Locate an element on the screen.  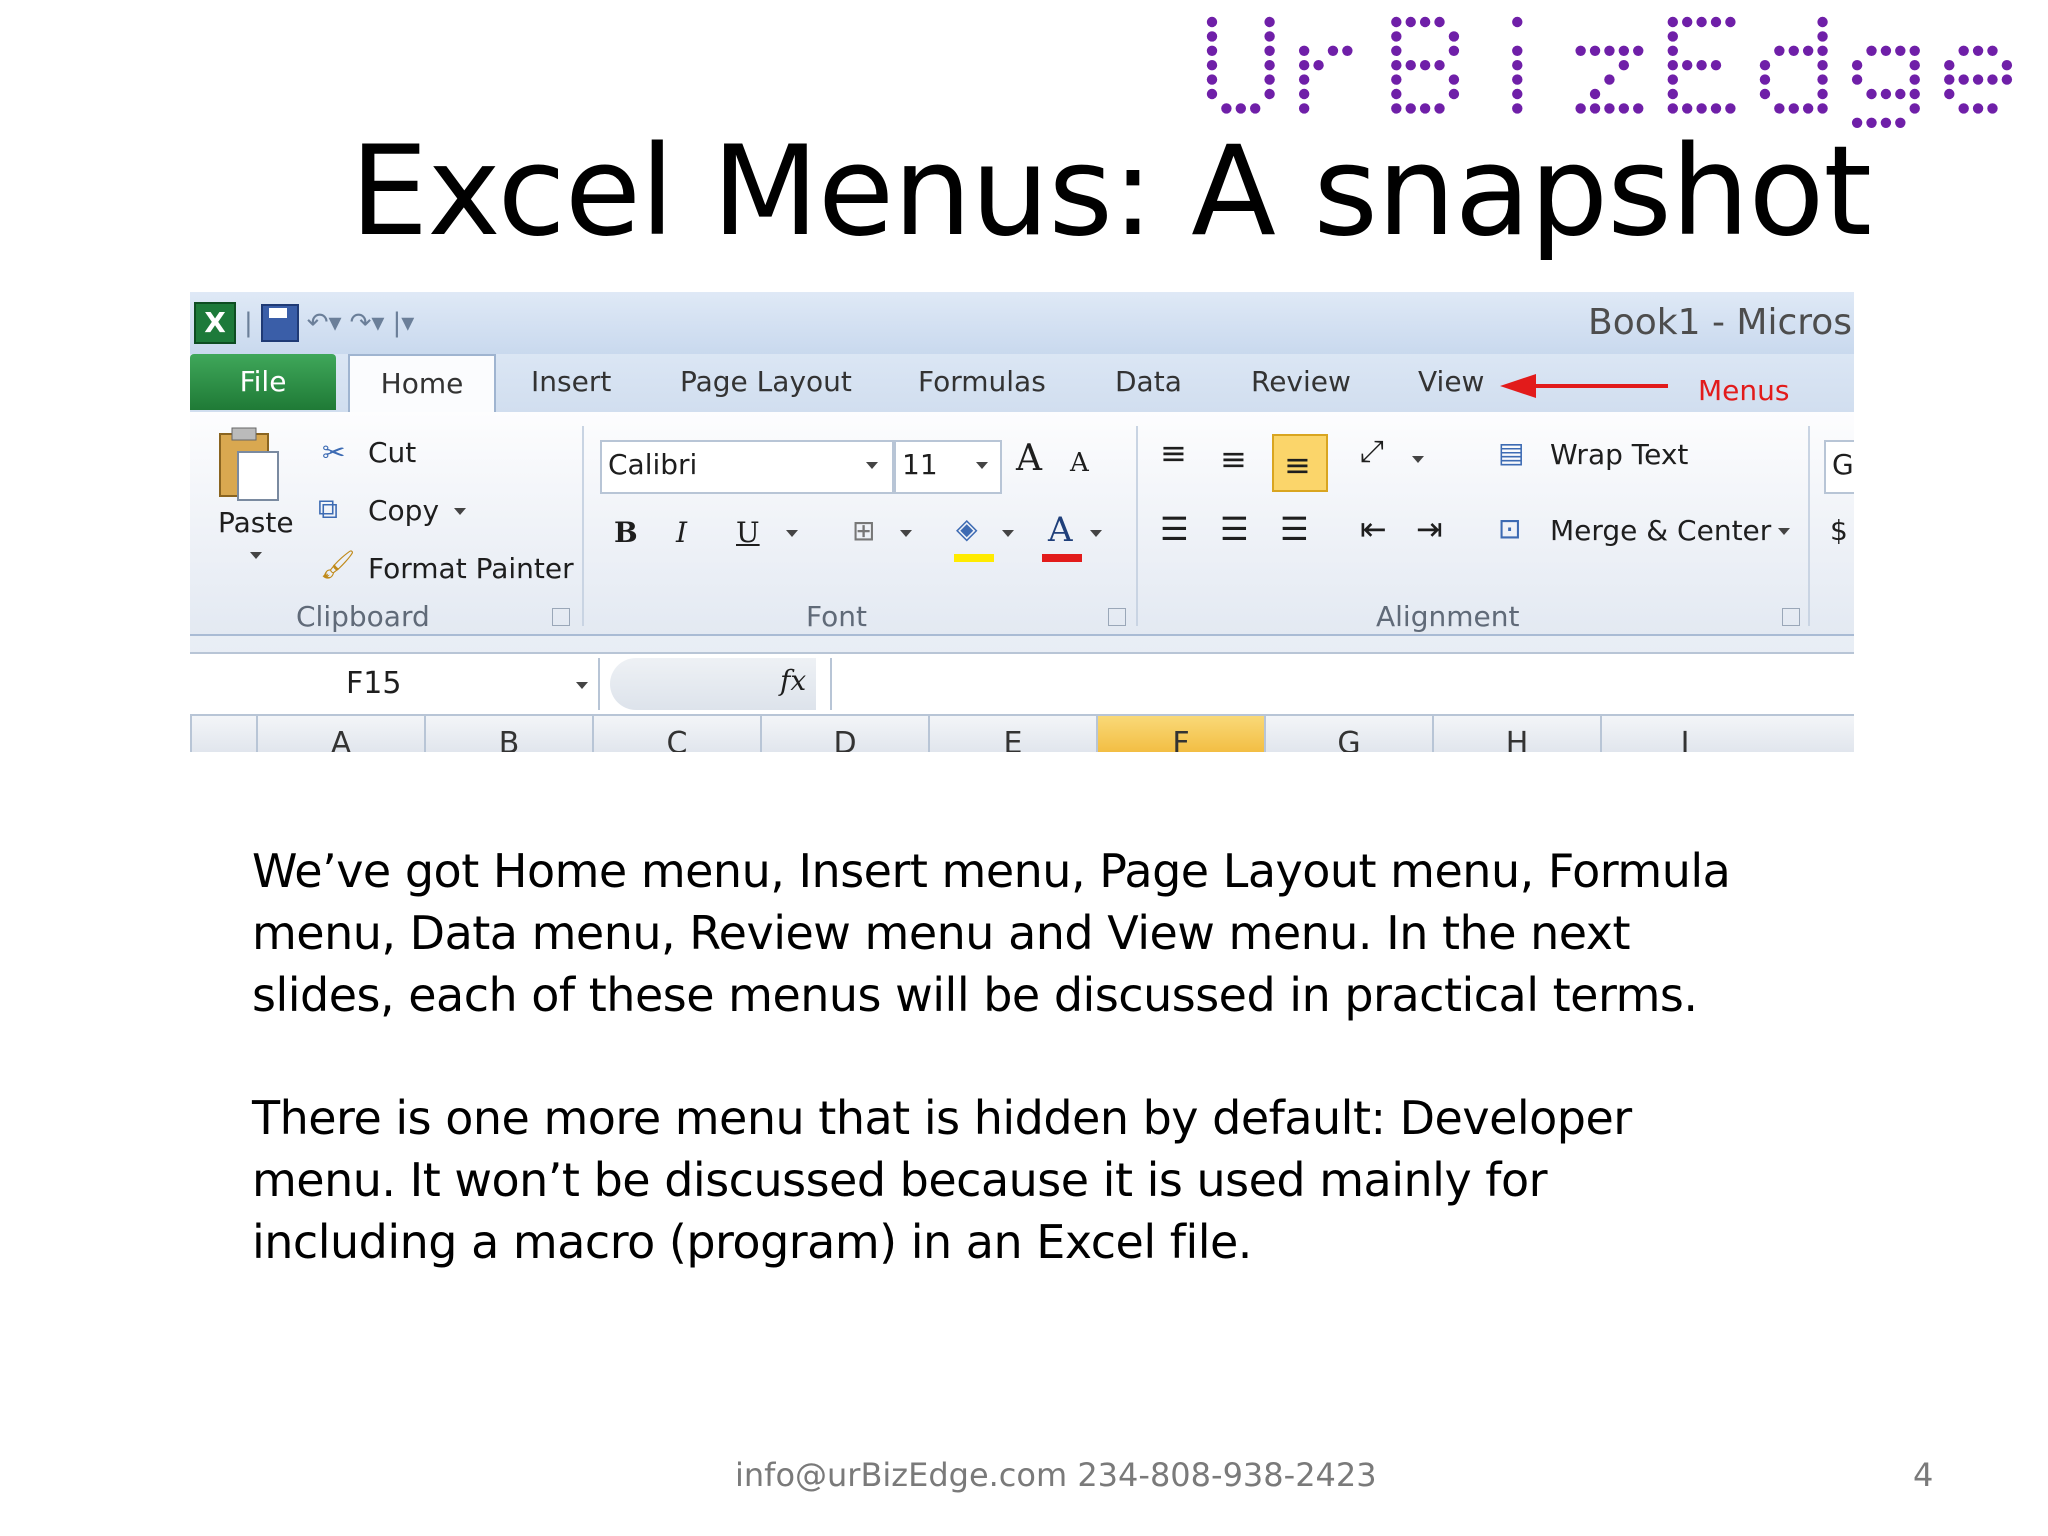
italic-button: I is located at coordinates (681, 532).